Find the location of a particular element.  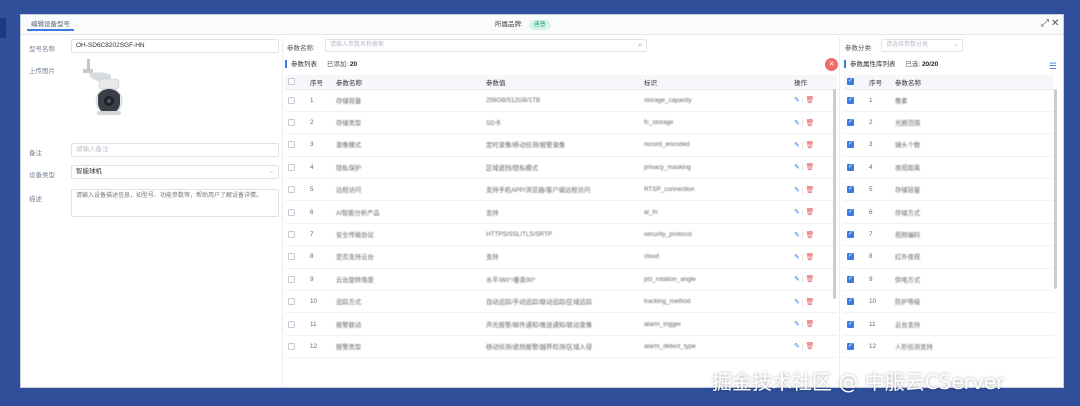

param-table-scrollbar is located at coordinates (834, 194).